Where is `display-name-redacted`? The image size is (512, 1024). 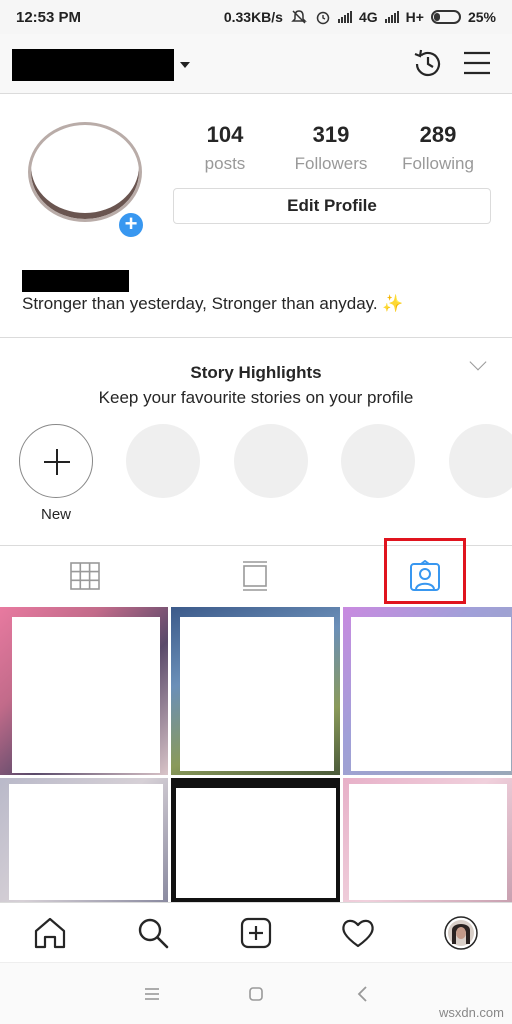
display-name-redacted is located at coordinates (75, 281).